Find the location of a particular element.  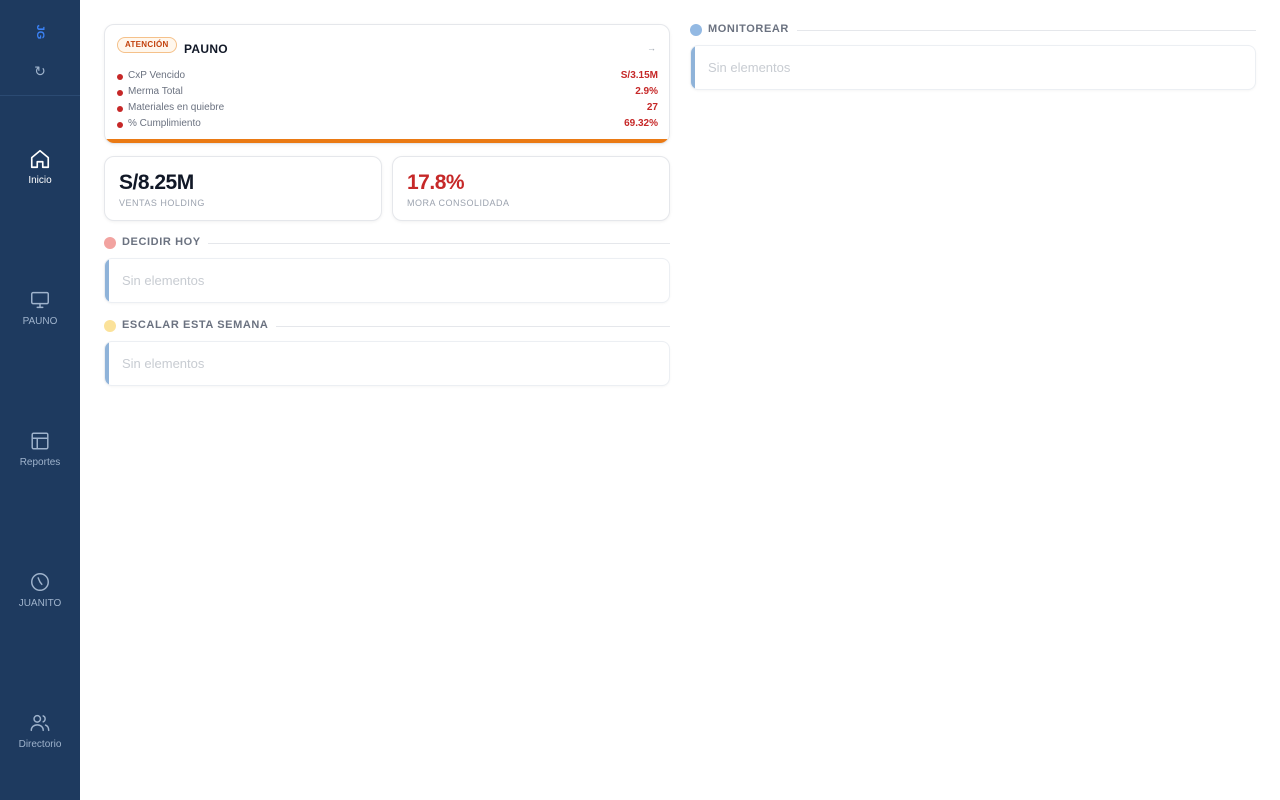

kpi-card-ventas: S/8.25M VENTAS HOLDING is located at coordinates (243, 188).